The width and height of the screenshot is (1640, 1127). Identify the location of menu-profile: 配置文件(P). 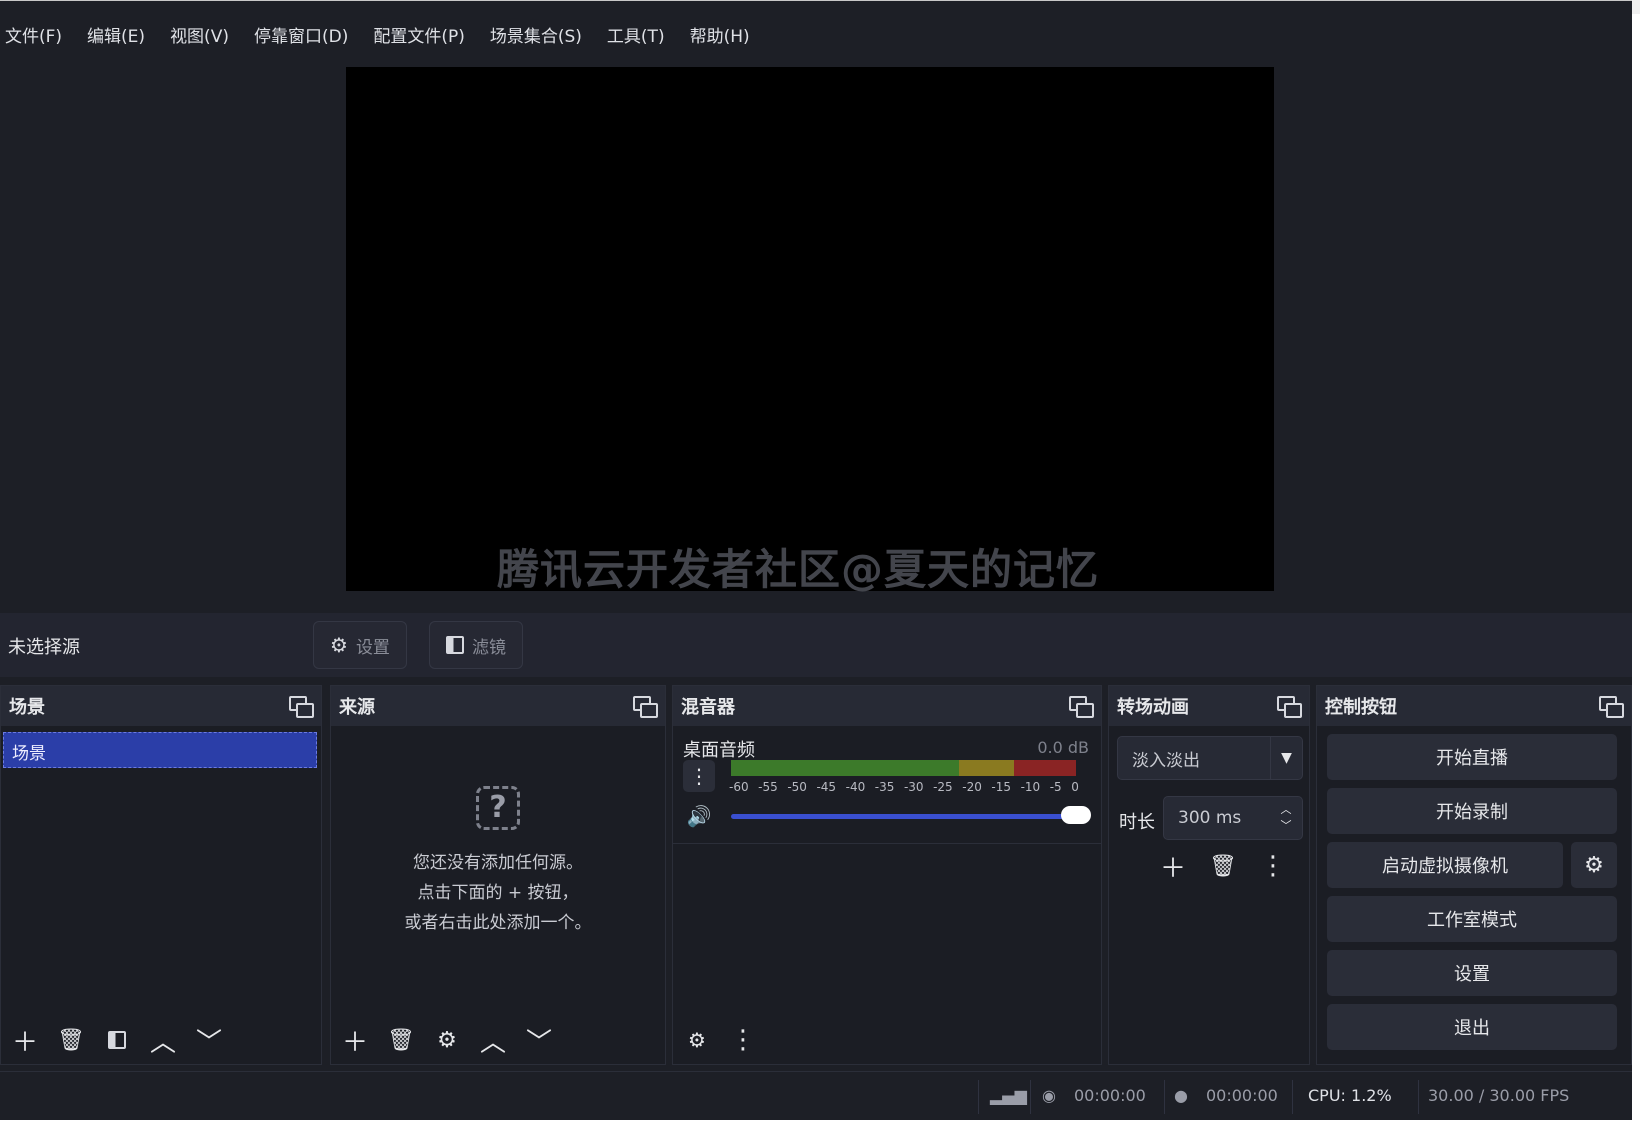
(419, 34).